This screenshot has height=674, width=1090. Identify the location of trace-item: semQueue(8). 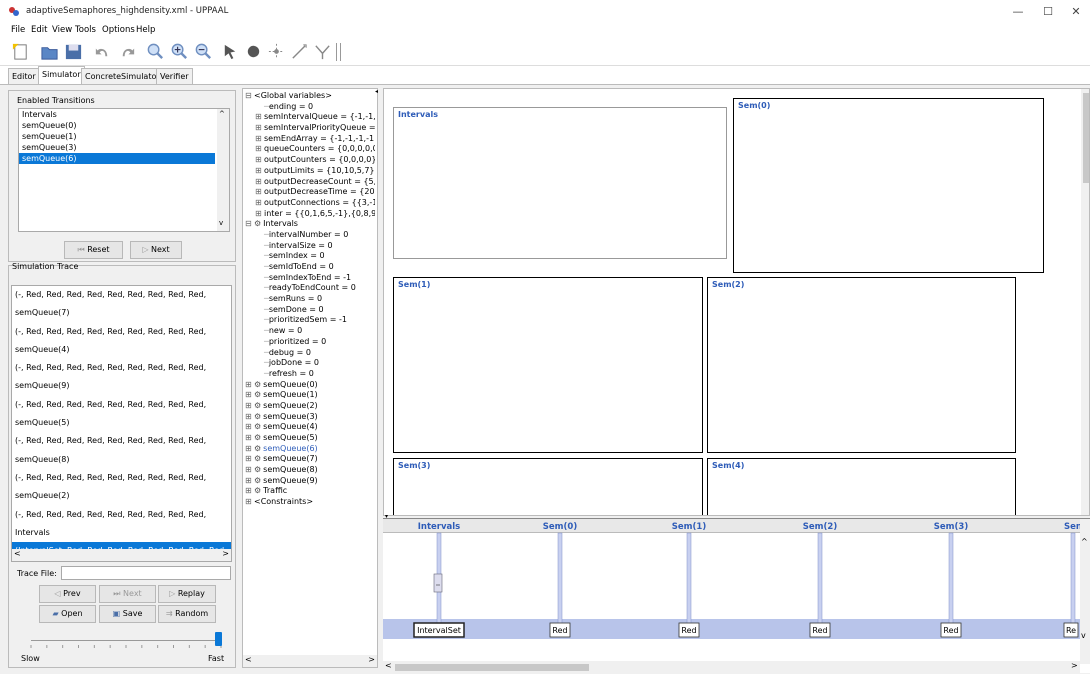
(121, 460).